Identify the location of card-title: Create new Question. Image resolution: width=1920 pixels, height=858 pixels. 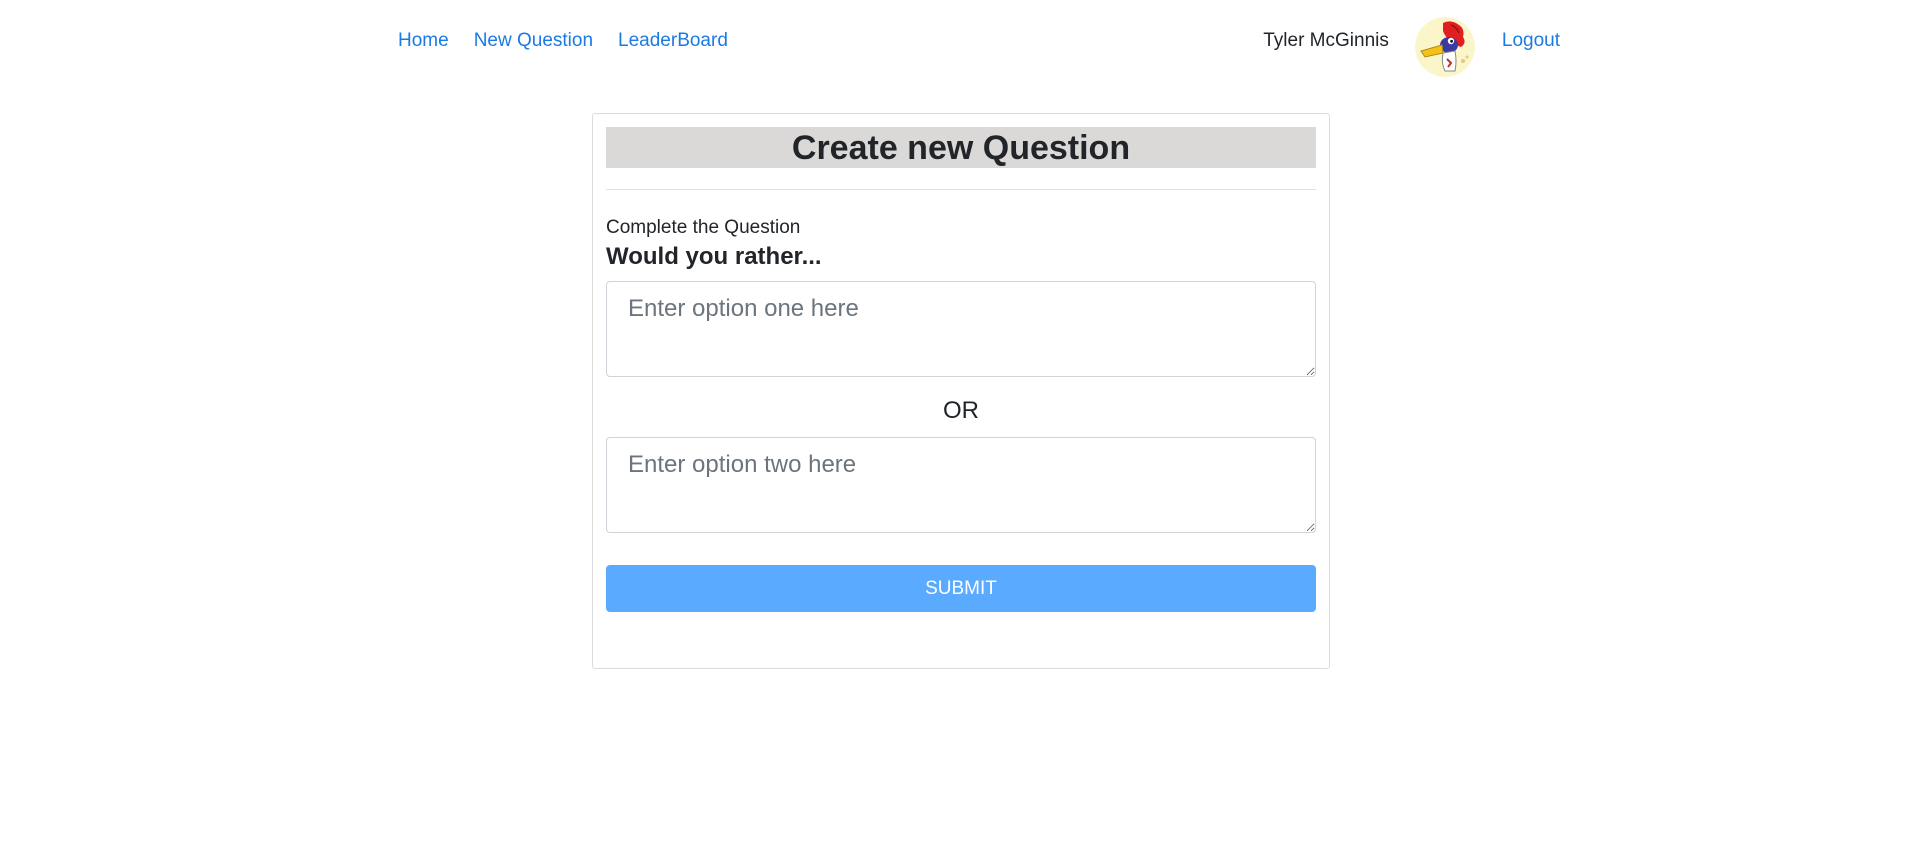
(961, 147).